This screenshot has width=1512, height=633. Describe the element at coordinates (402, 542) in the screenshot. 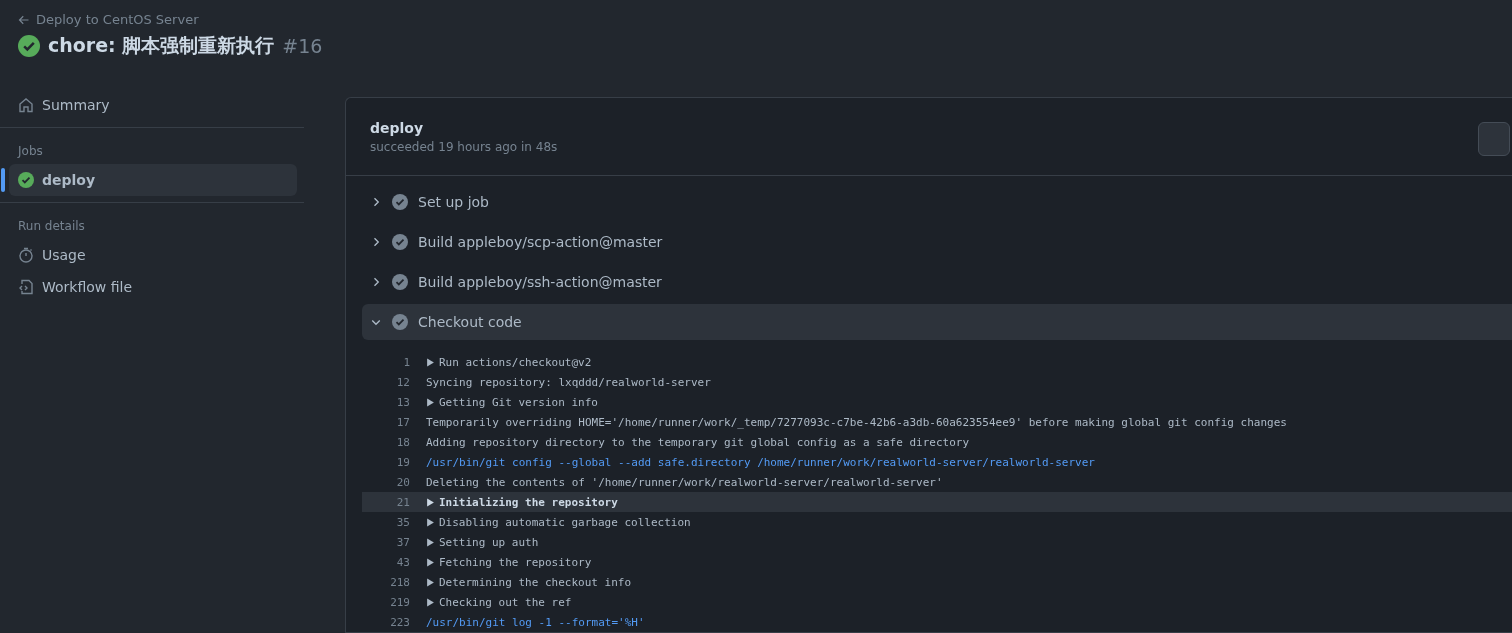

I see `line-number: 37` at that location.